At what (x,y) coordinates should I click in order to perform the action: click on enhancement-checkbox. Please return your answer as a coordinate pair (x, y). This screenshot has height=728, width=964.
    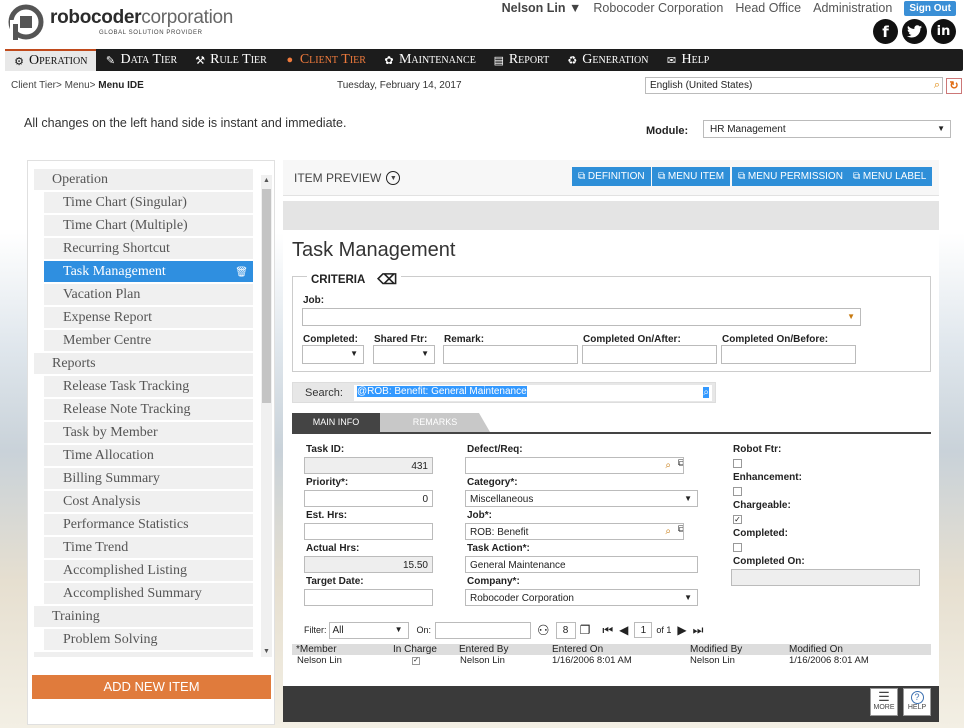
    Looking at the image, I should click on (737, 491).